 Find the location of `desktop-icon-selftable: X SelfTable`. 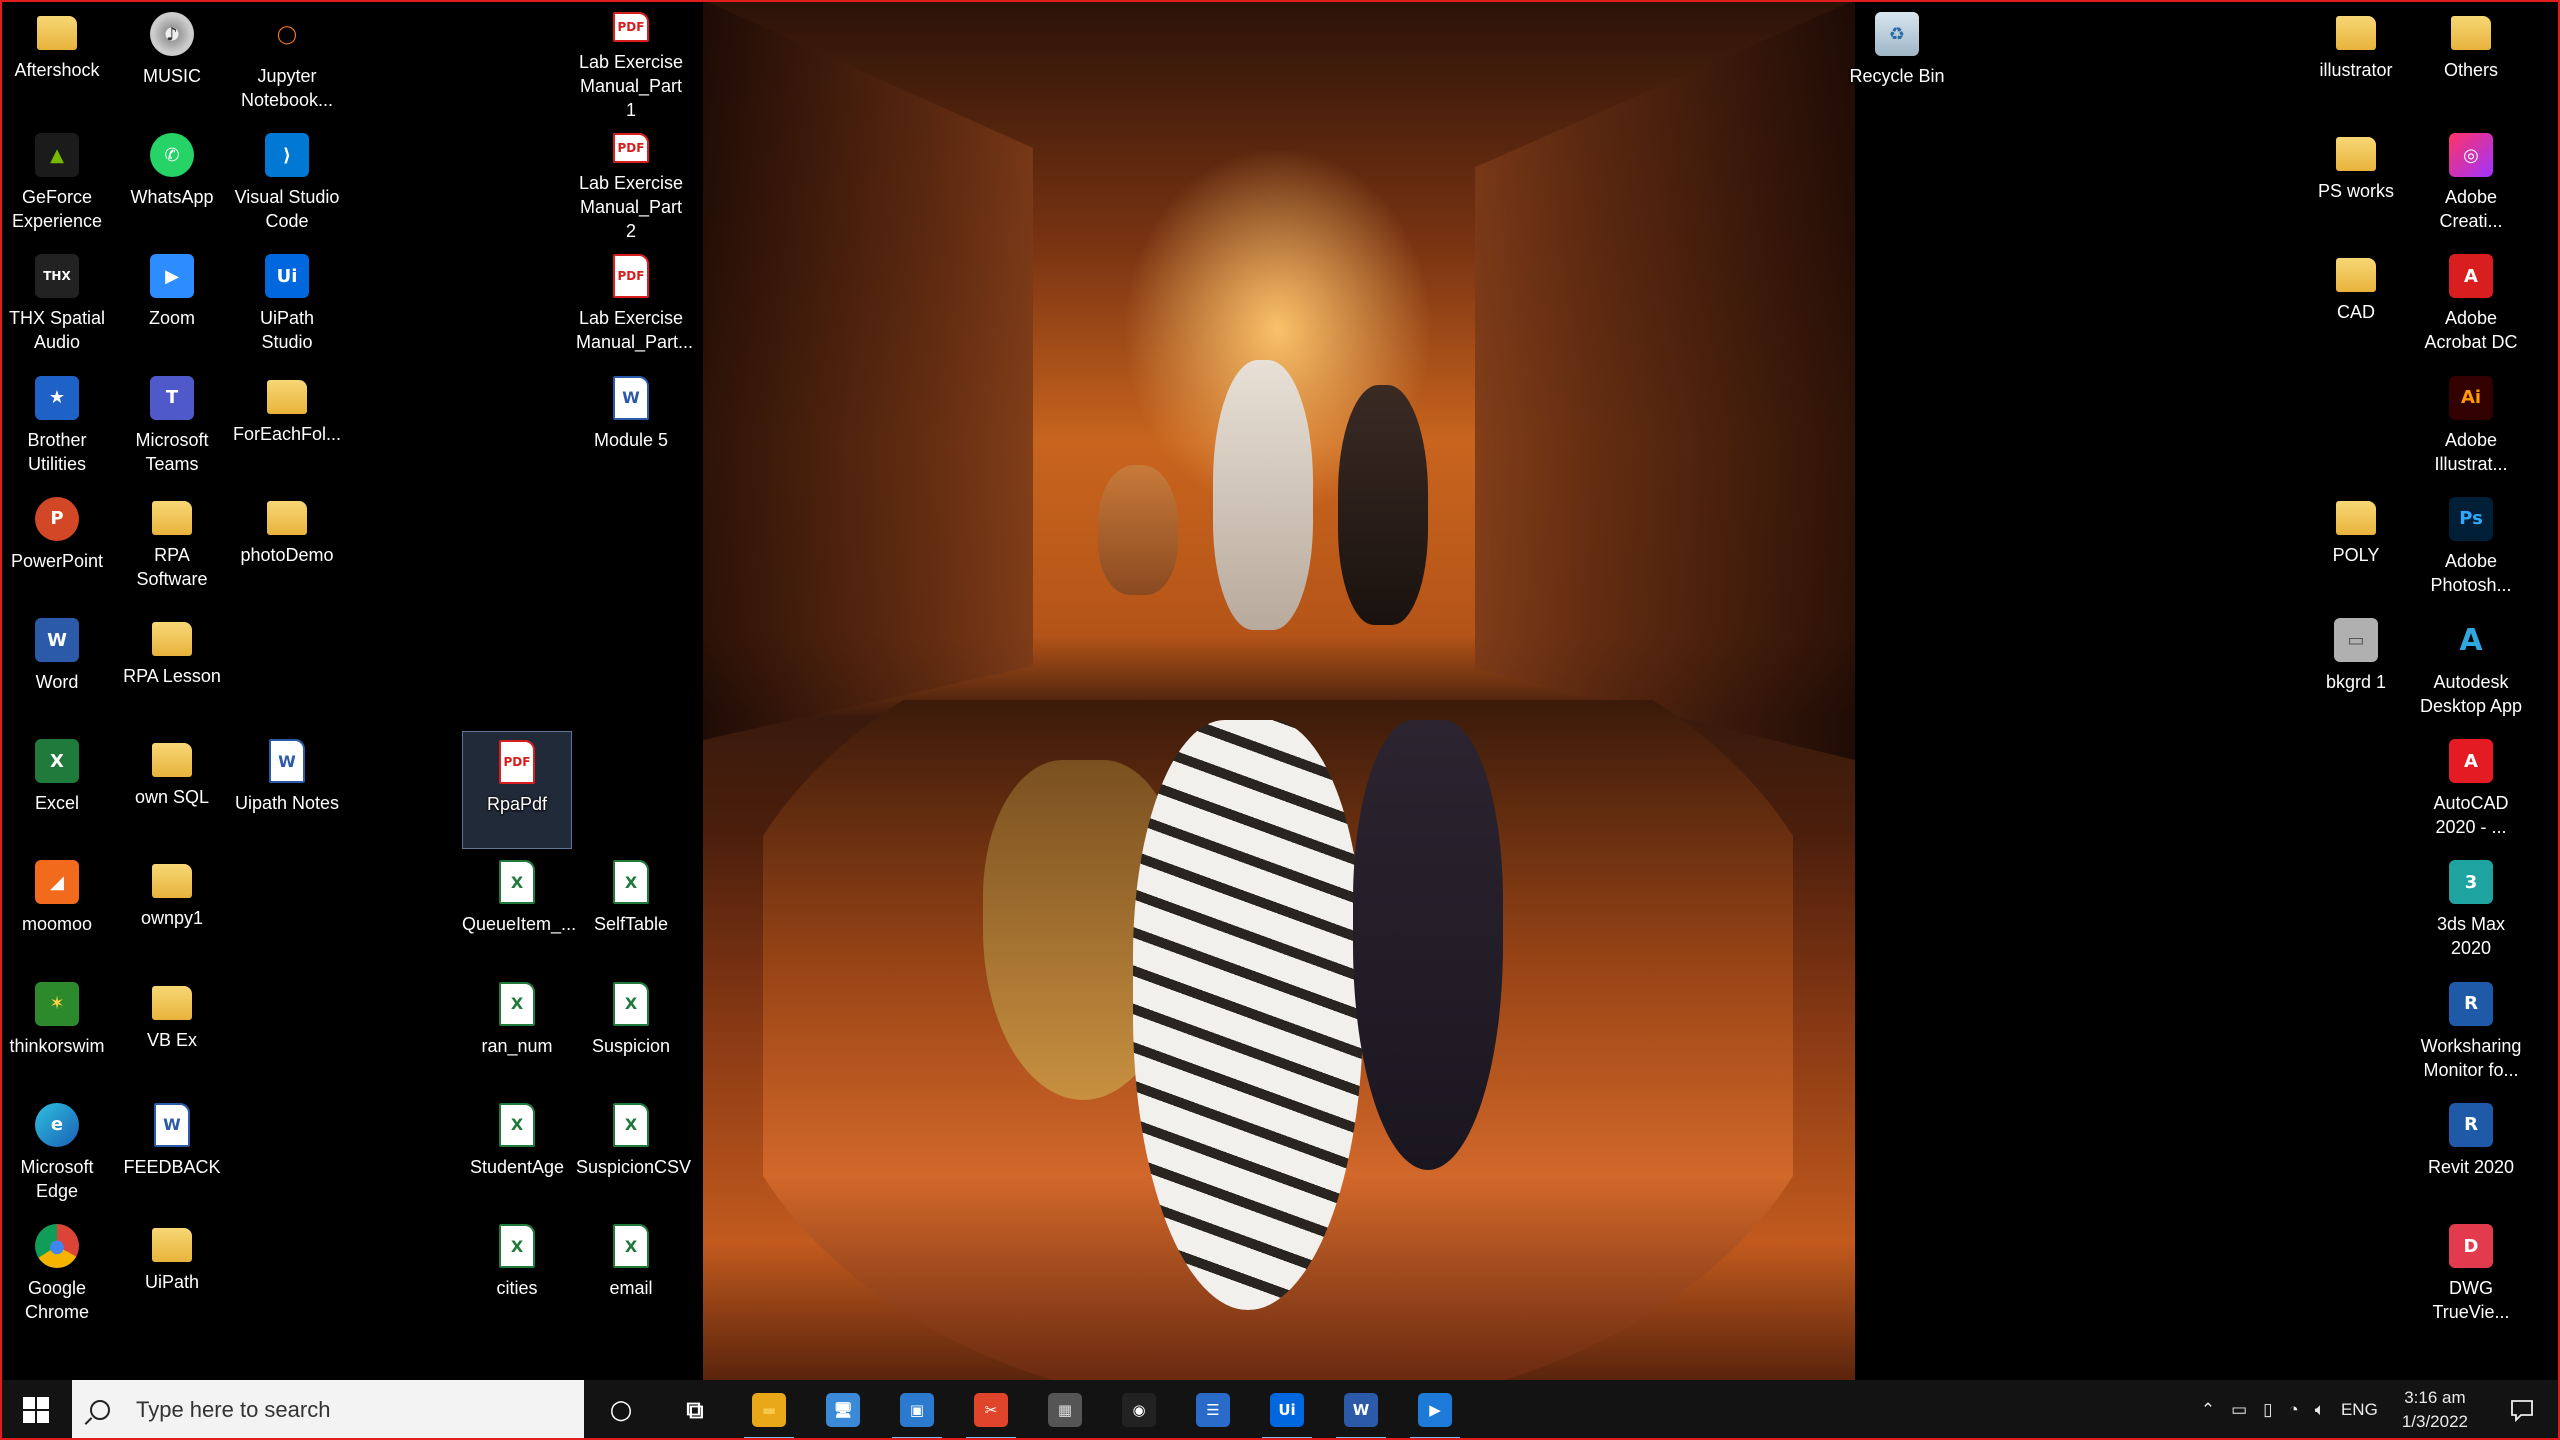

desktop-icon-selftable: X SelfTable is located at coordinates (631, 911).